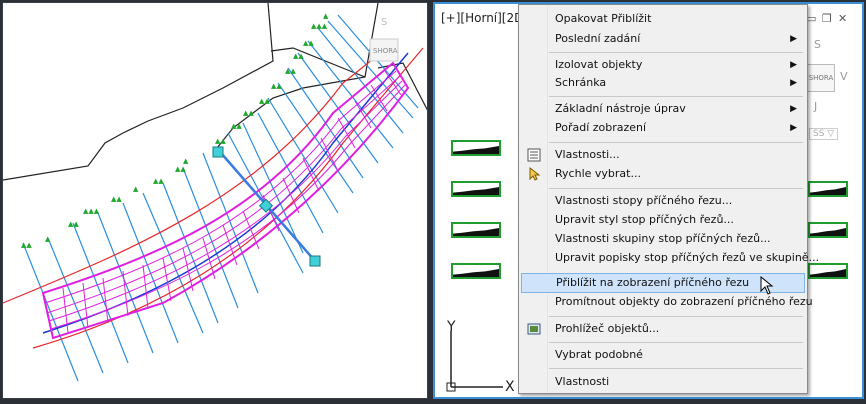 The image size is (866, 404). What do you see at coordinates (534, 329) in the screenshot?
I see `object-viewer-icon` at bounding box center [534, 329].